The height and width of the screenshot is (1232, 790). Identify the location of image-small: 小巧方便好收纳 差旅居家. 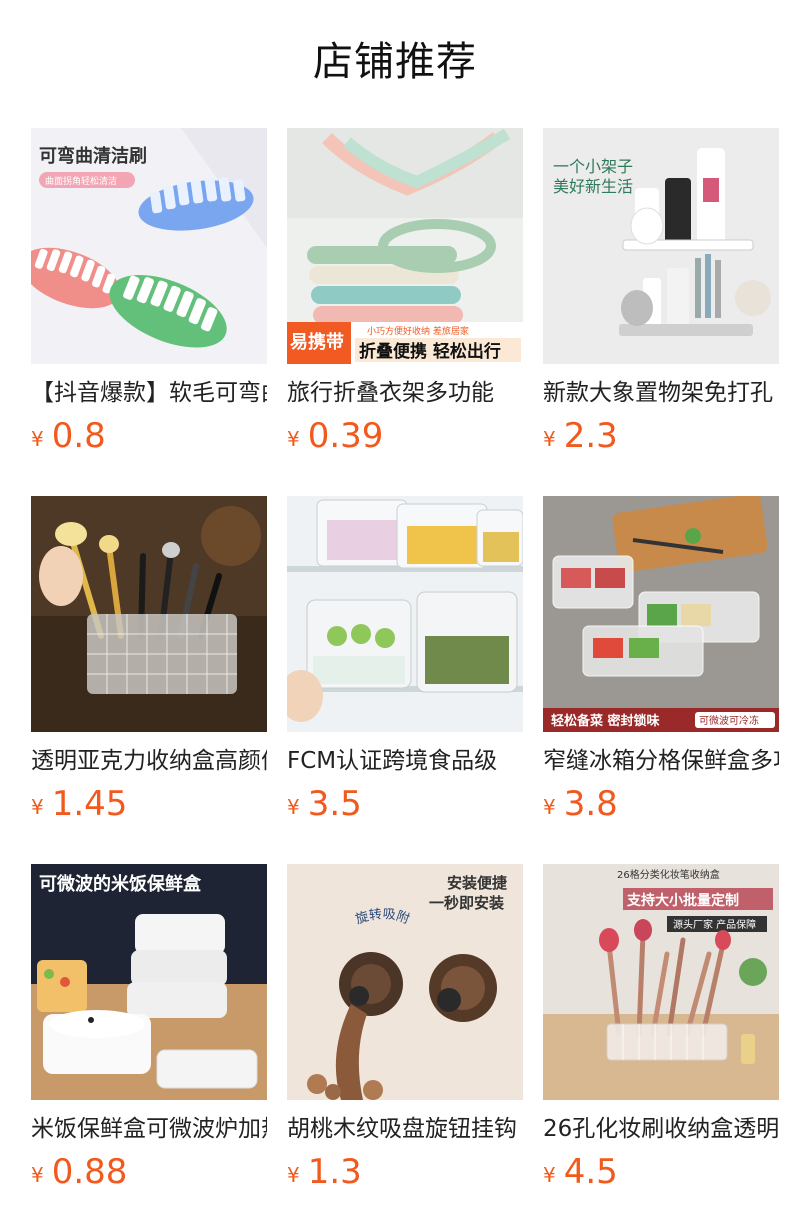
(418, 331).